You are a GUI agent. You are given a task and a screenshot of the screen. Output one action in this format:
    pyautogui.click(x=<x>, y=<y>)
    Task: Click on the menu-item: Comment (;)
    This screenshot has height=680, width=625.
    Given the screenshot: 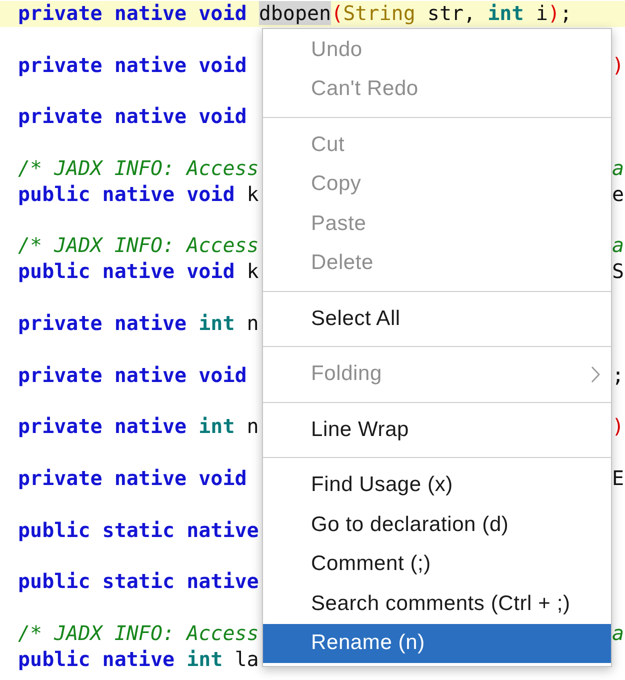 What is the action you would take?
    pyautogui.click(x=437, y=564)
    